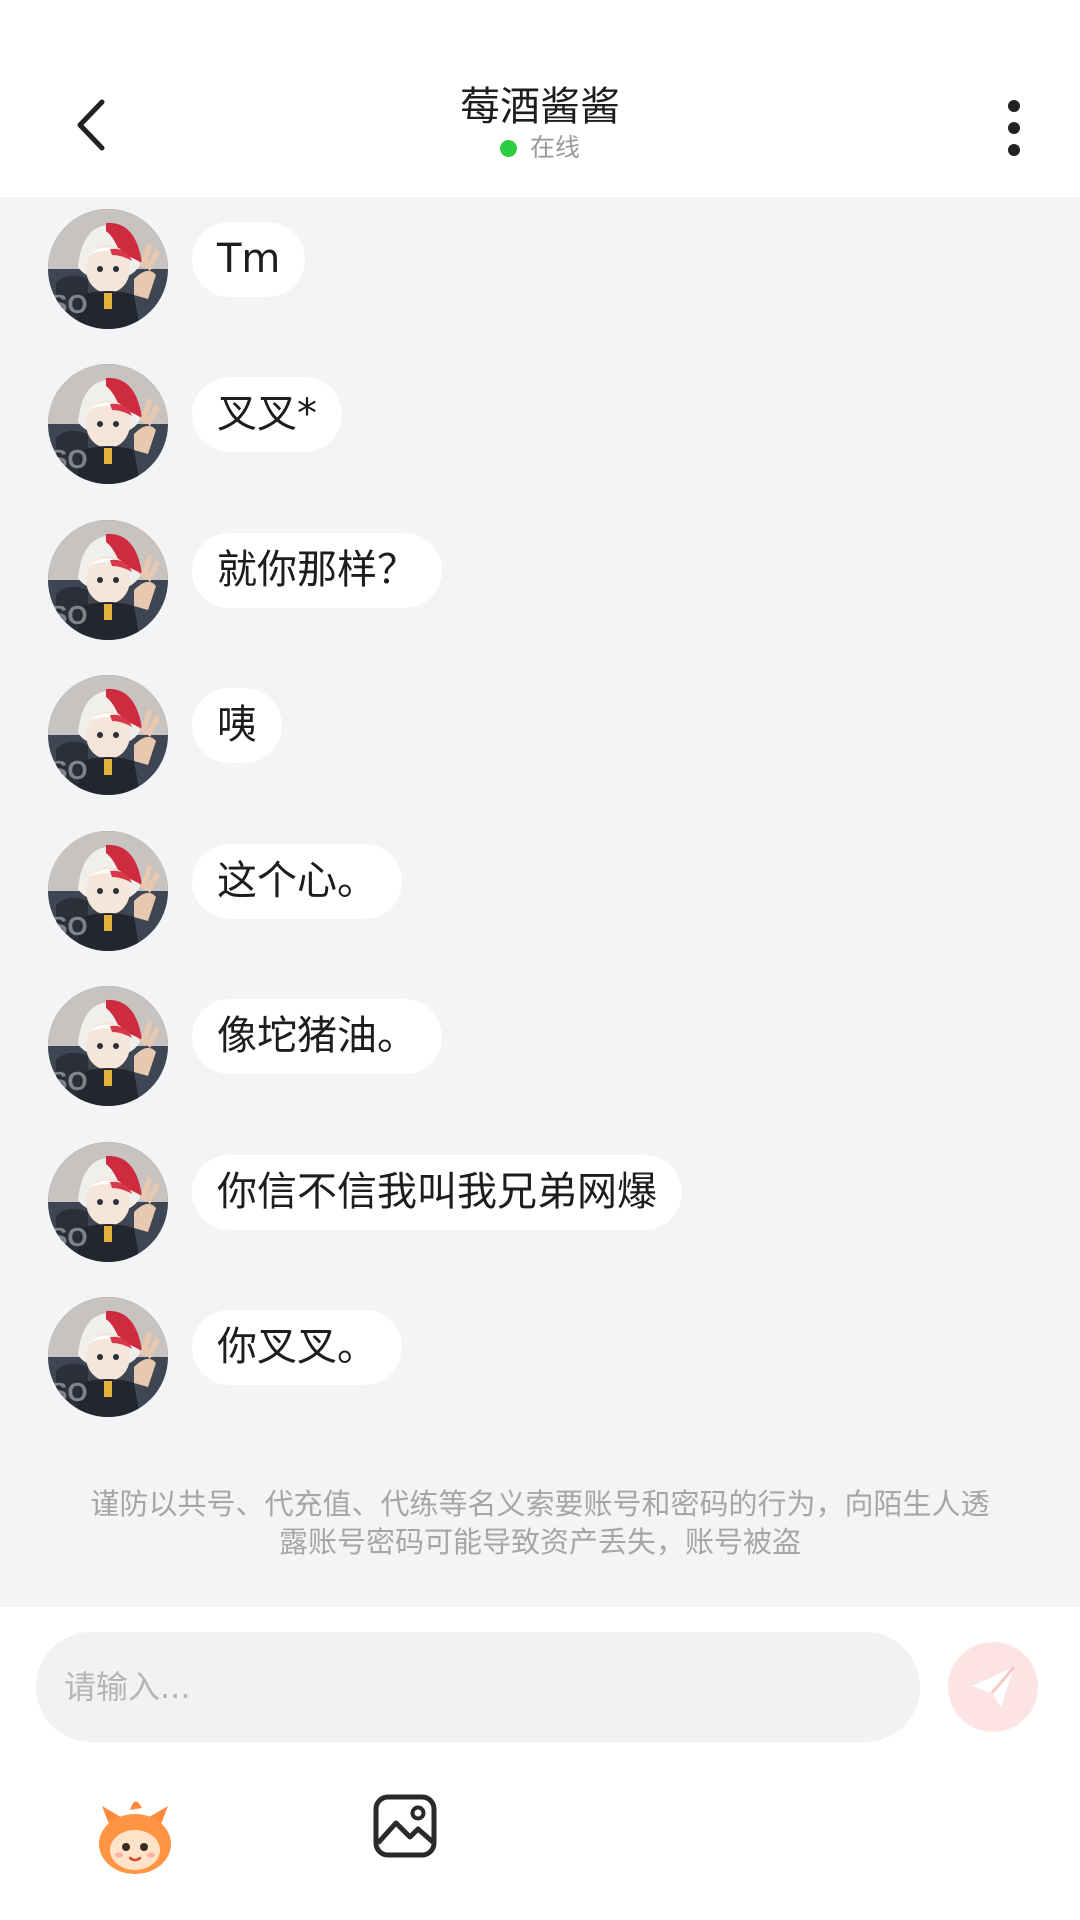  I want to click on chat-header: 莓酒酱酱 在线, so click(540, 98).